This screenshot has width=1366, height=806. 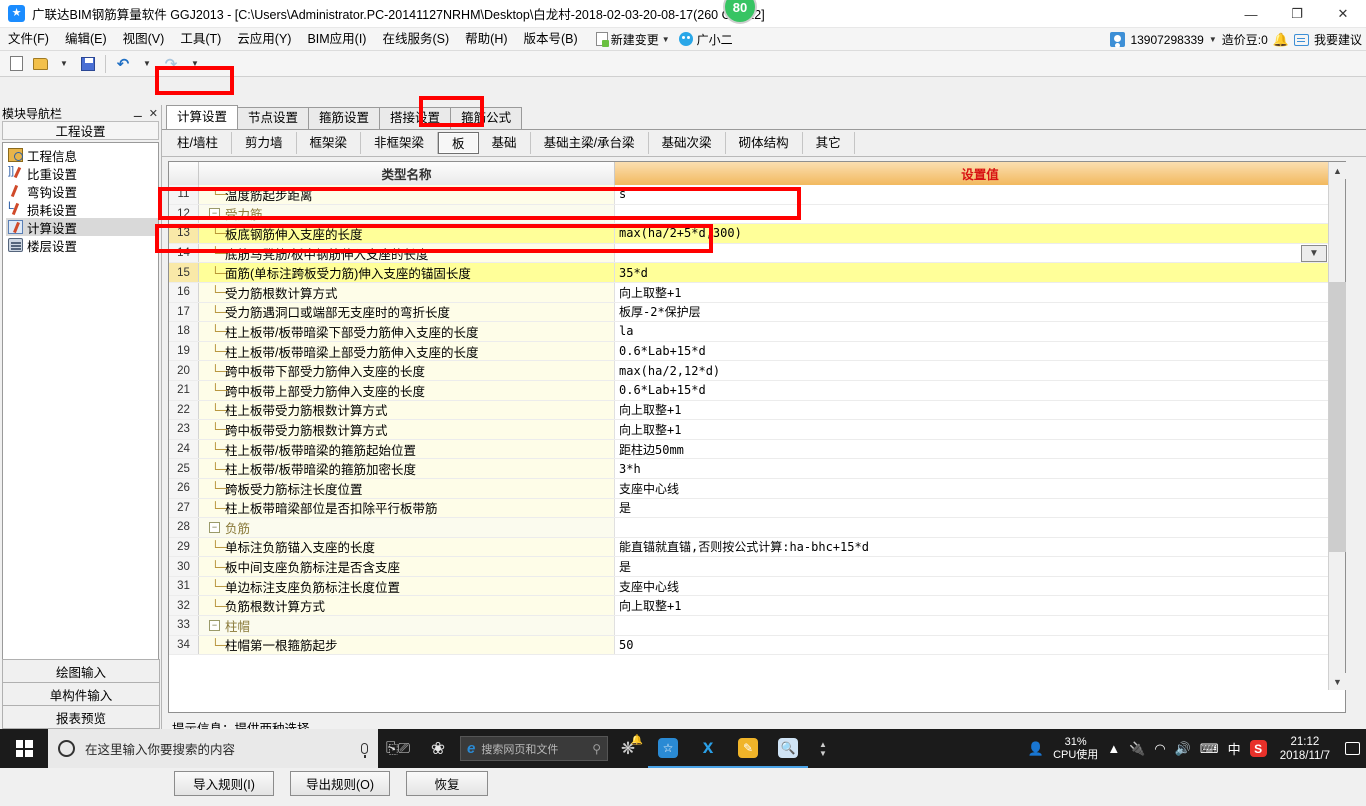 What do you see at coordinates (829, 143) in the screenshot?
I see `tab-other: 其它` at bounding box center [829, 143].